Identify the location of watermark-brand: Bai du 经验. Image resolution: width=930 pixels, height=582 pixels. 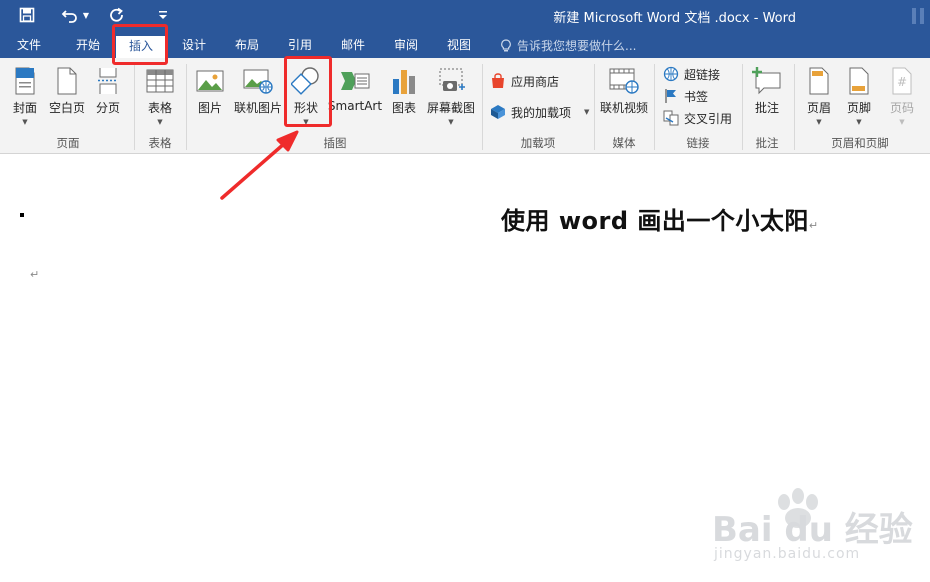
(812, 530).